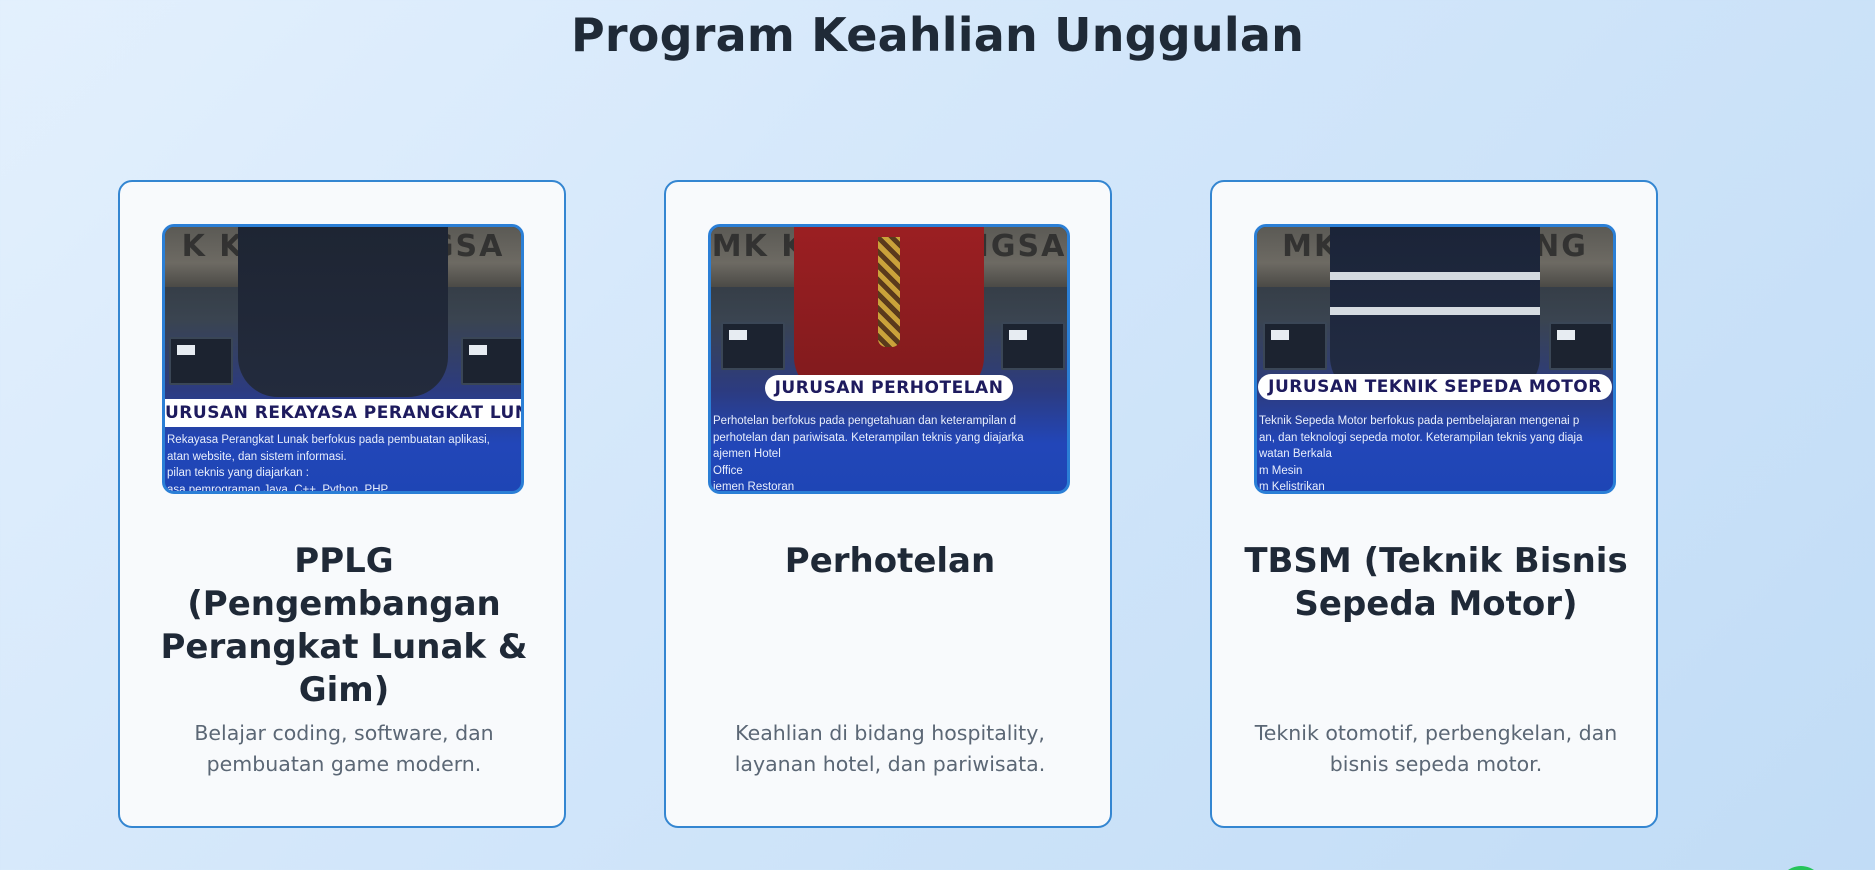 The height and width of the screenshot is (870, 1875). I want to click on program-banner: JURUSAN PERHOTELAN, so click(889, 388).